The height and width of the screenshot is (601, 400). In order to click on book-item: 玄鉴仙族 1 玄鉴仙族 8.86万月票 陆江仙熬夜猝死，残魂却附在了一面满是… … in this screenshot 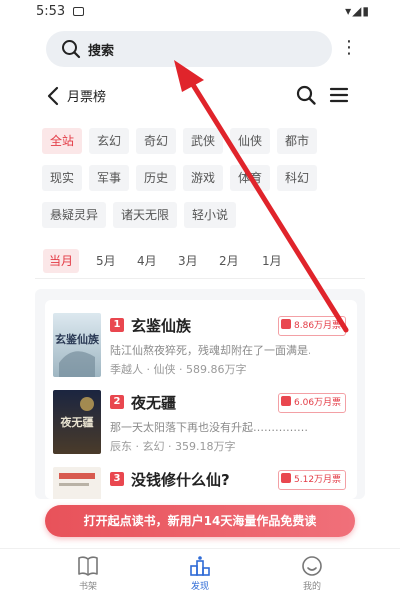, I will do `click(201, 348)`.